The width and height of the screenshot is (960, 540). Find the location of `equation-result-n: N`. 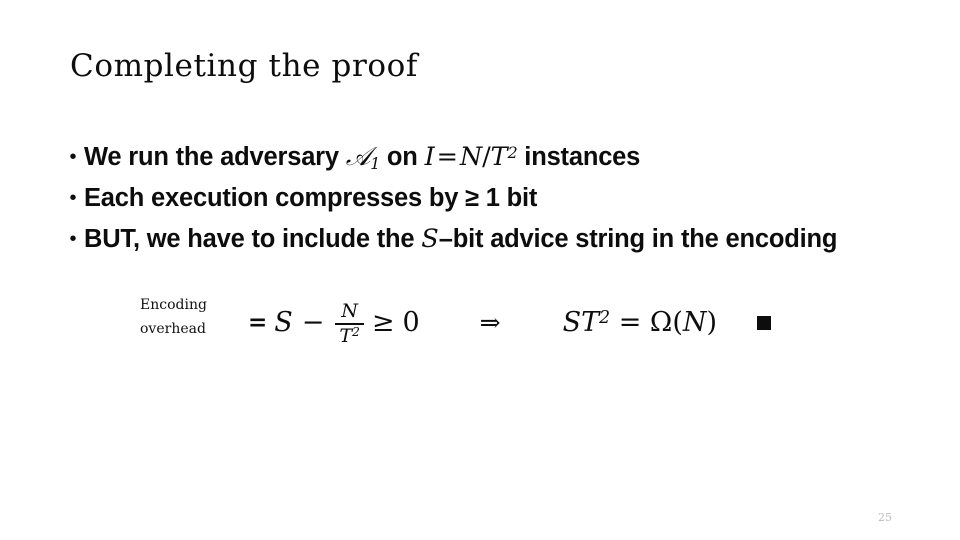

equation-result-n: N is located at coordinates (694, 323).